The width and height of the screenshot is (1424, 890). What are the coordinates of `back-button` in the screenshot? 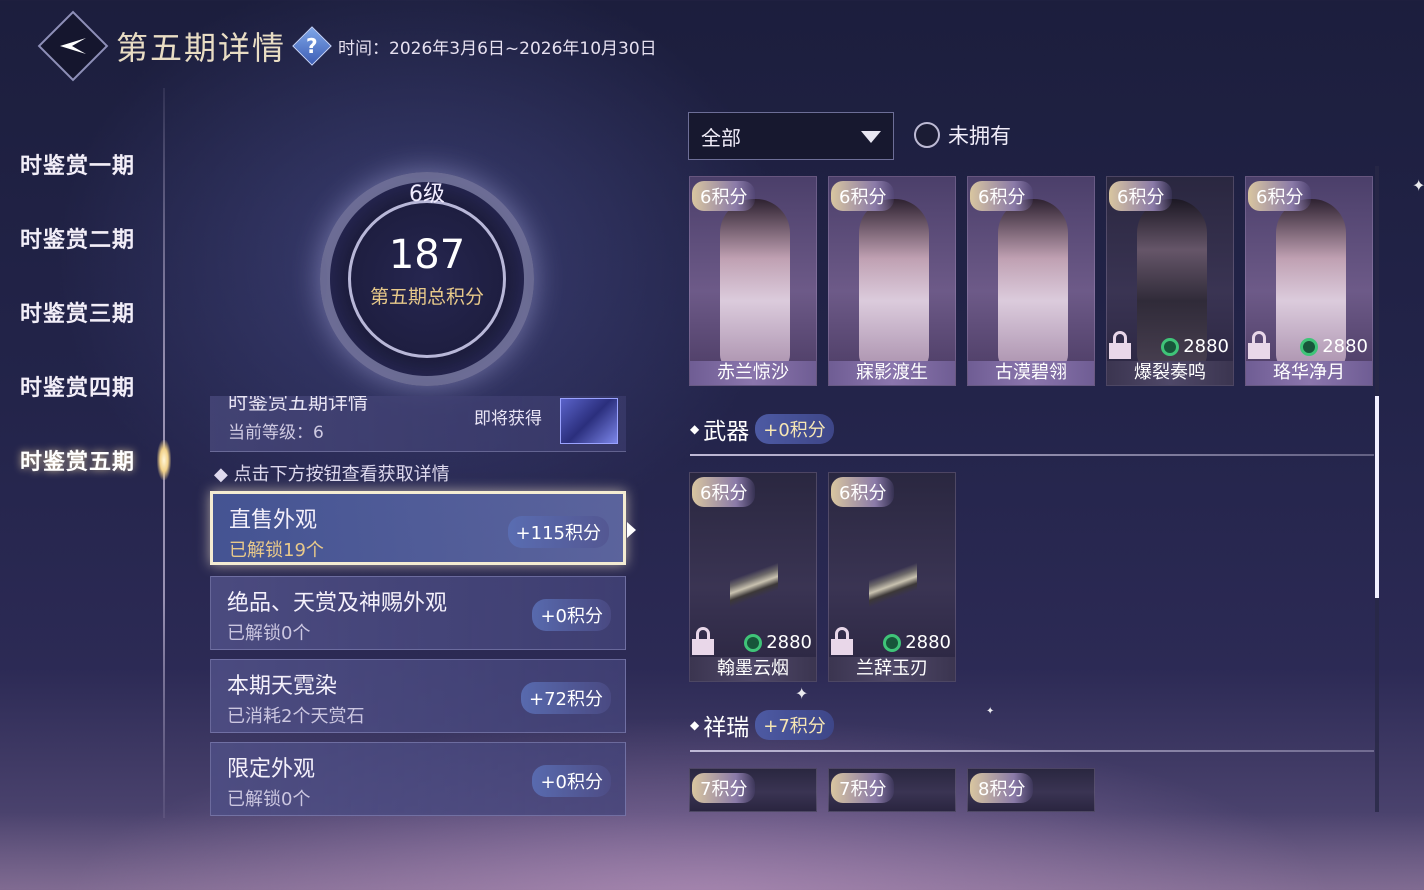 It's located at (73, 46).